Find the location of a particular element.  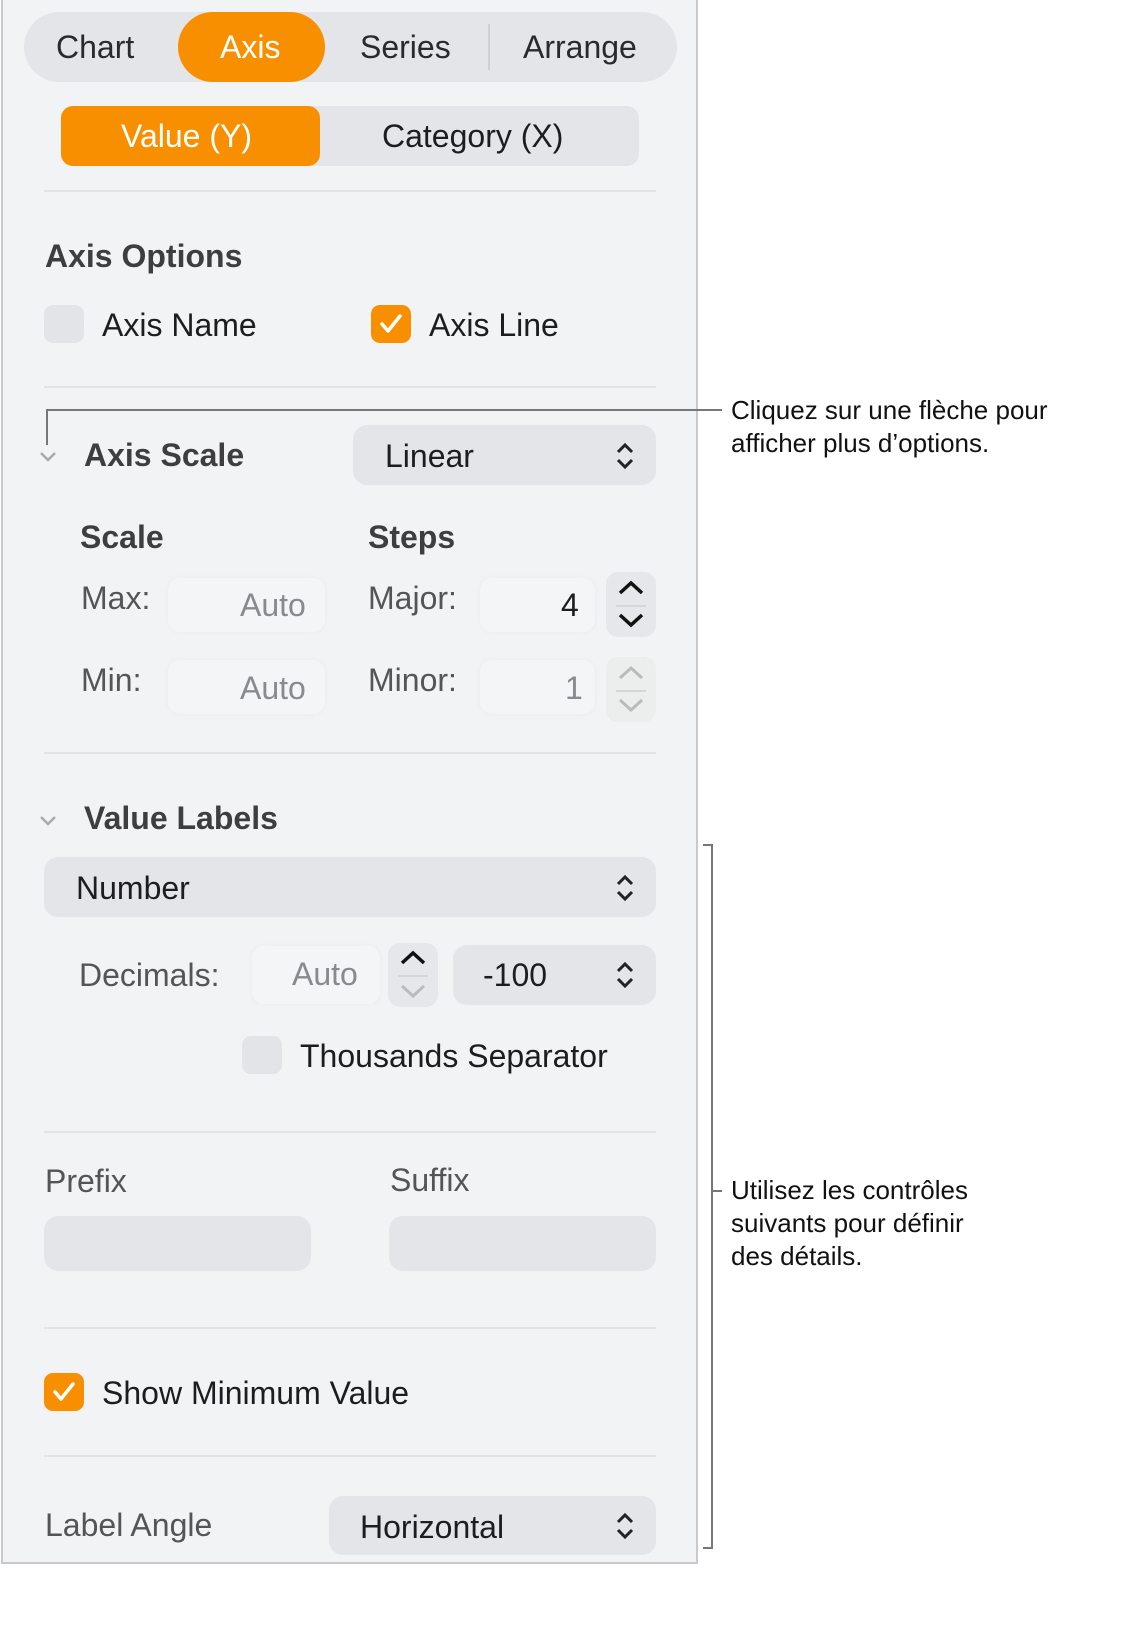

max-value: Auto is located at coordinates (273, 605).